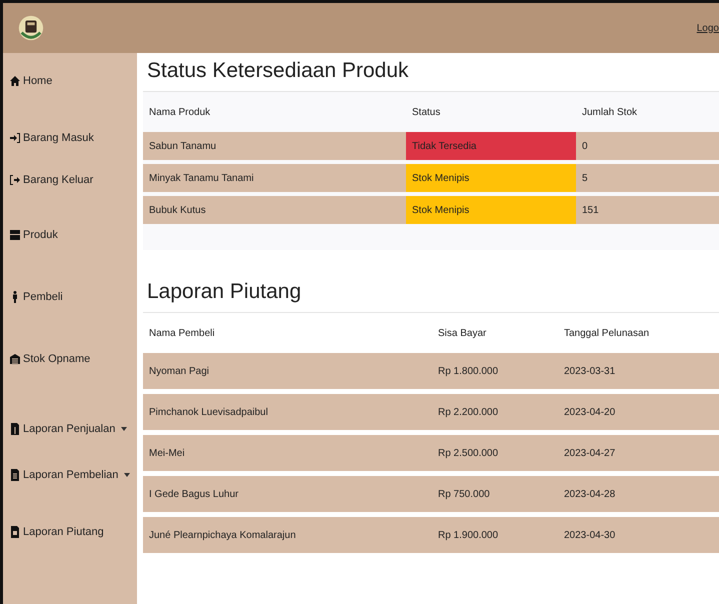 The height and width of the screenshot is (604, 719). What do you see at coordinates (194, 495) in the screenshot?
I see `table-cell-text: I Gede Bagus Luhur` at bounding box center [194, 495].